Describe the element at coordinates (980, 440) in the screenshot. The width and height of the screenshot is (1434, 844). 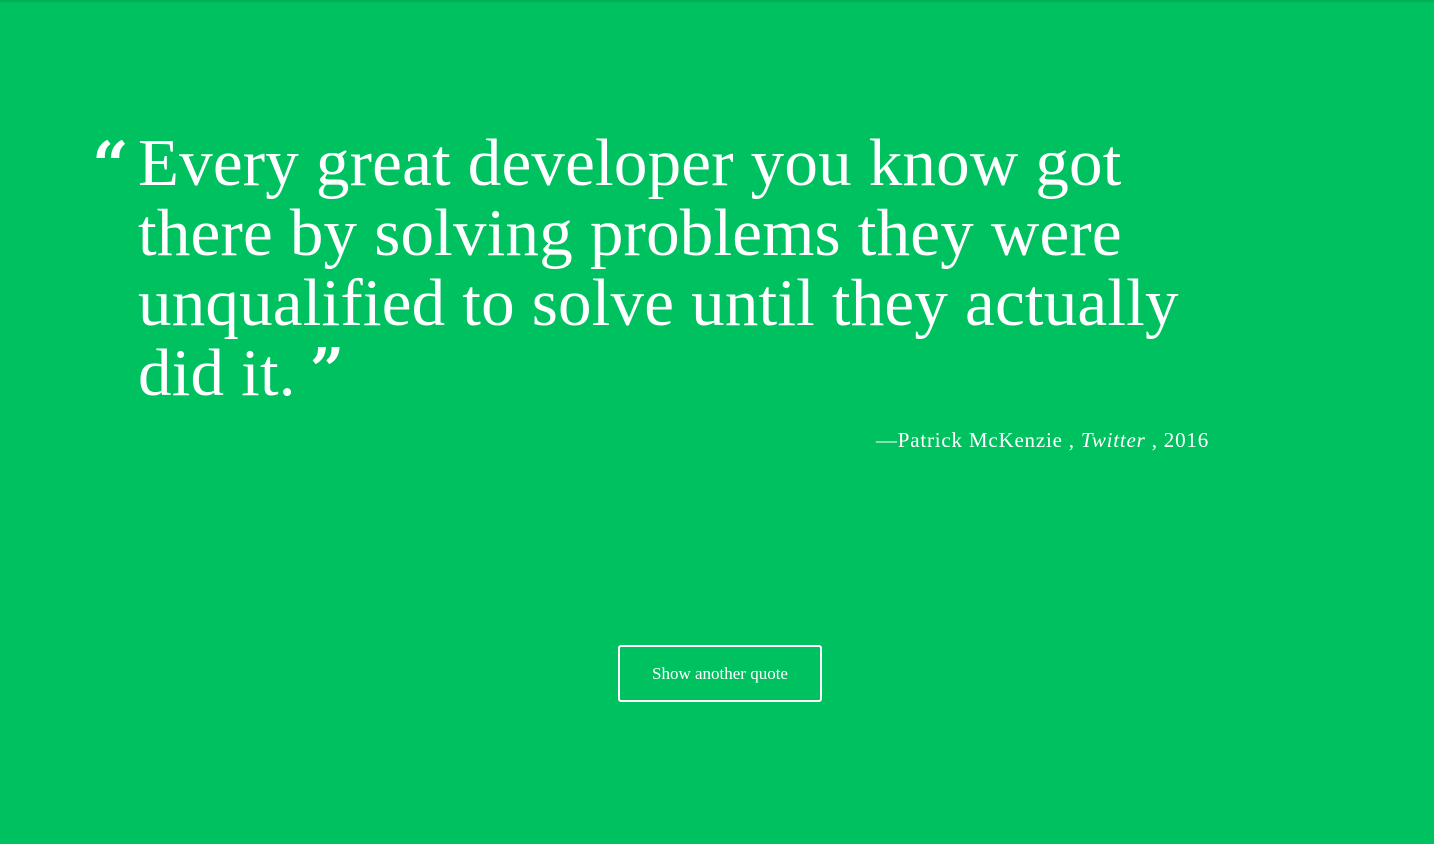
I see `quote-author: Patrick McKenzie` at that location.